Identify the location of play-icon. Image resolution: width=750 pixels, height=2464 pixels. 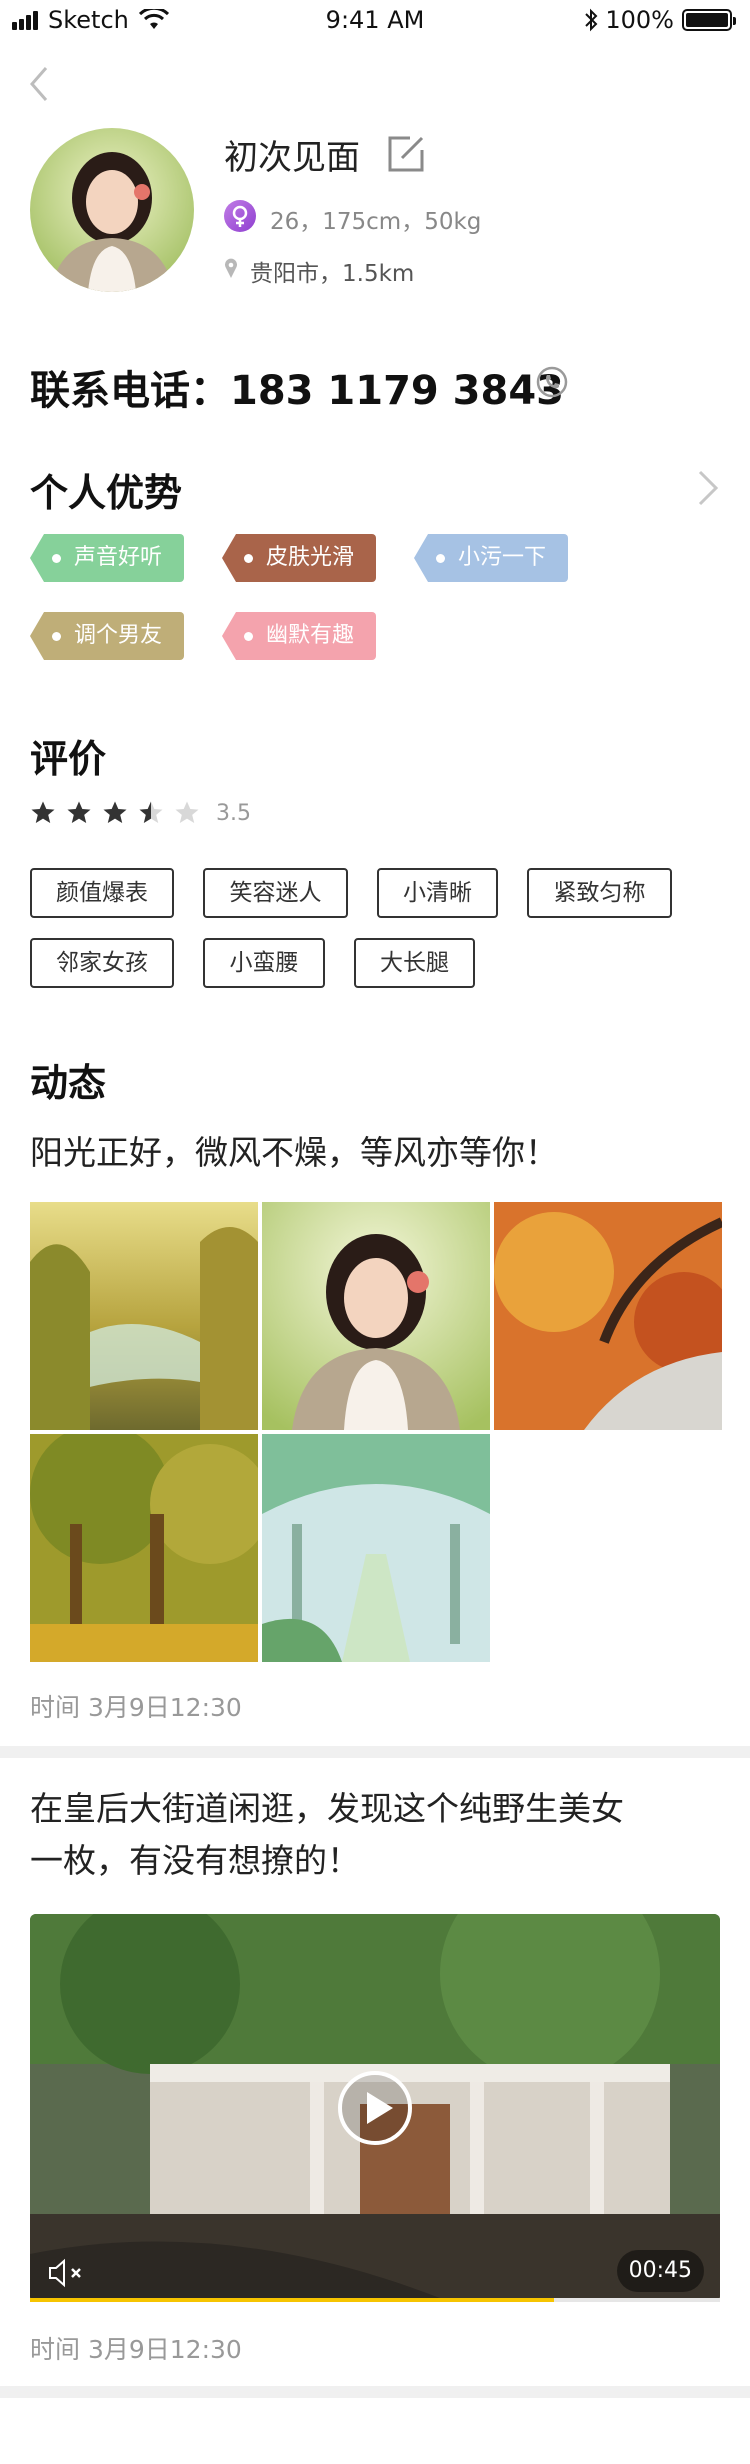
(375, 2108).